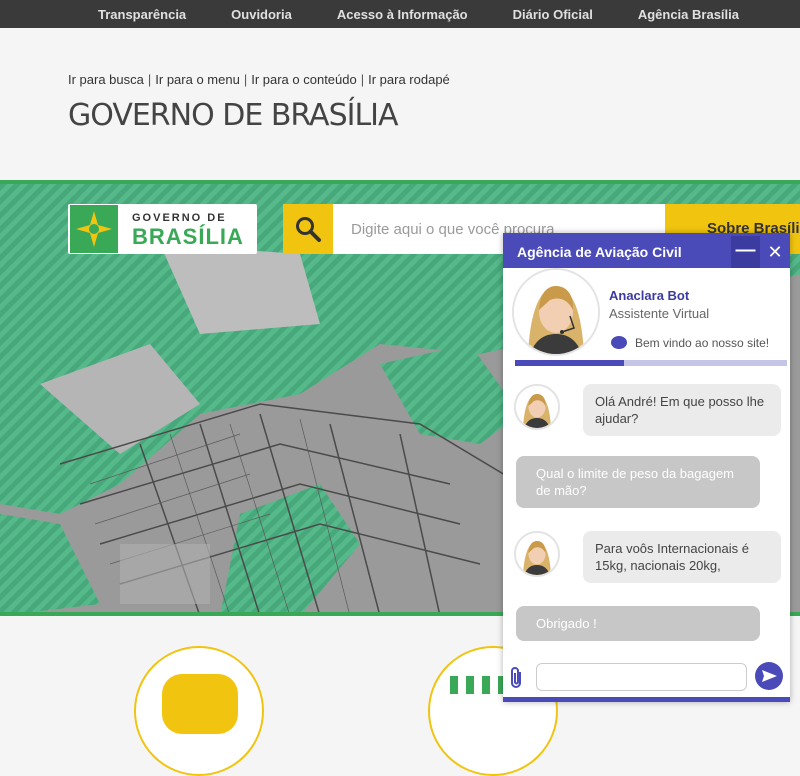  I want to click on bot-avatar, so click(556, 312).